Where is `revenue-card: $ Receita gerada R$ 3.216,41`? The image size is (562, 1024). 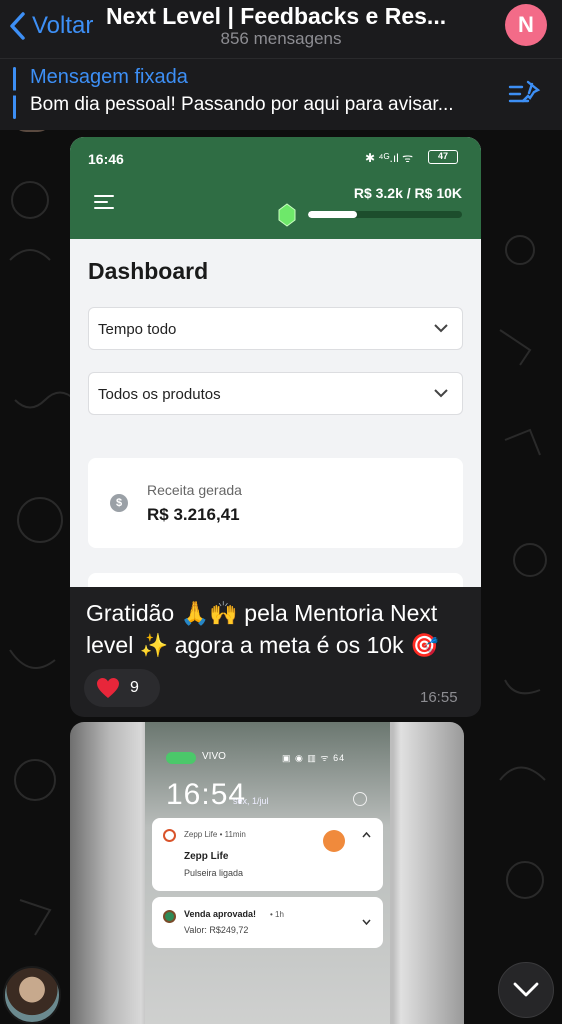
revenue-card: $ Receita gerada R$ 3.216,41 is located at coordinates (275, 503).